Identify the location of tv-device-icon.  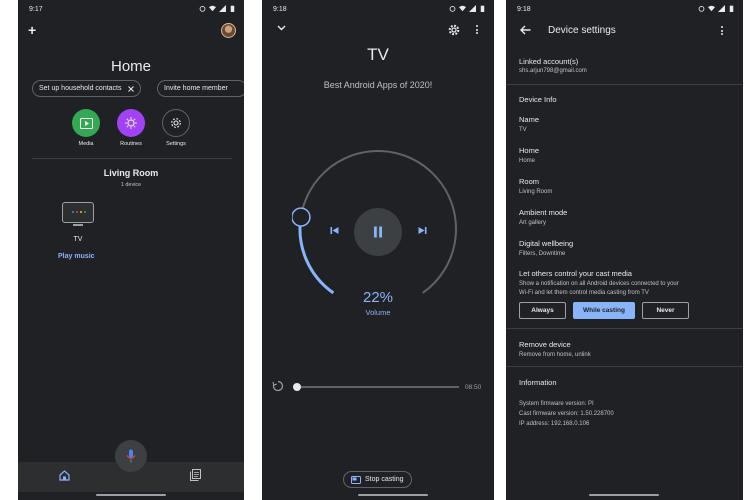
(78, 212).